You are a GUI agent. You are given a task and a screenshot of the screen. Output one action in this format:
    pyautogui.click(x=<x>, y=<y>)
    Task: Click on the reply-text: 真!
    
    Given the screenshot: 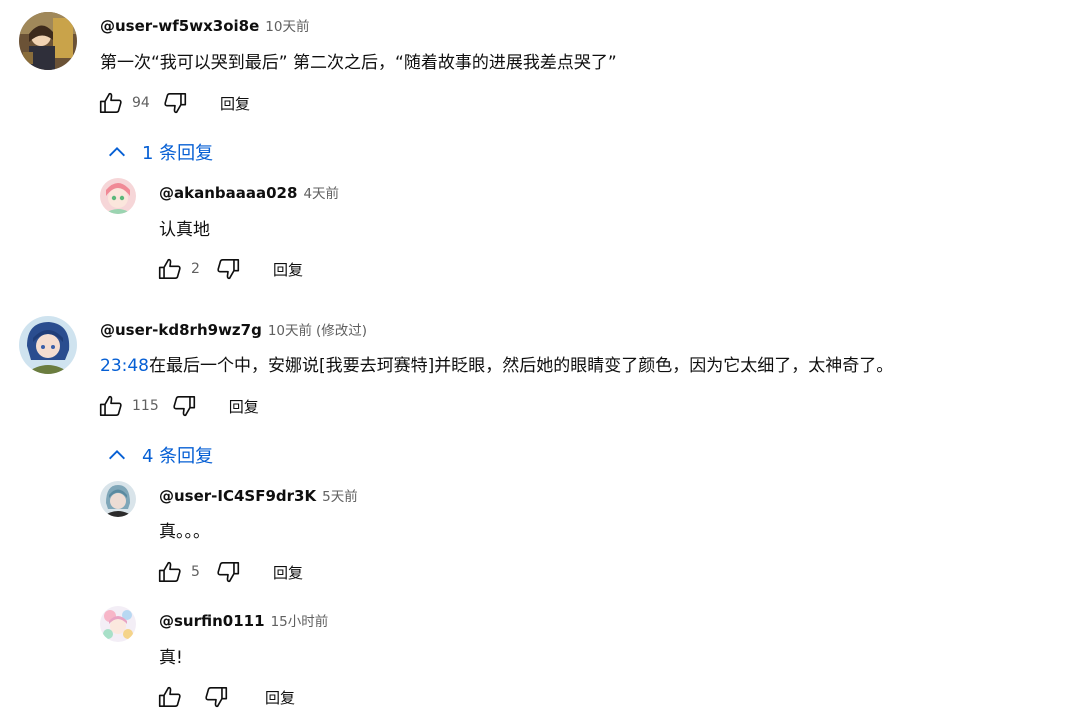 What is the action you would take?
    pyautogui.click(x=171, y=658)
    